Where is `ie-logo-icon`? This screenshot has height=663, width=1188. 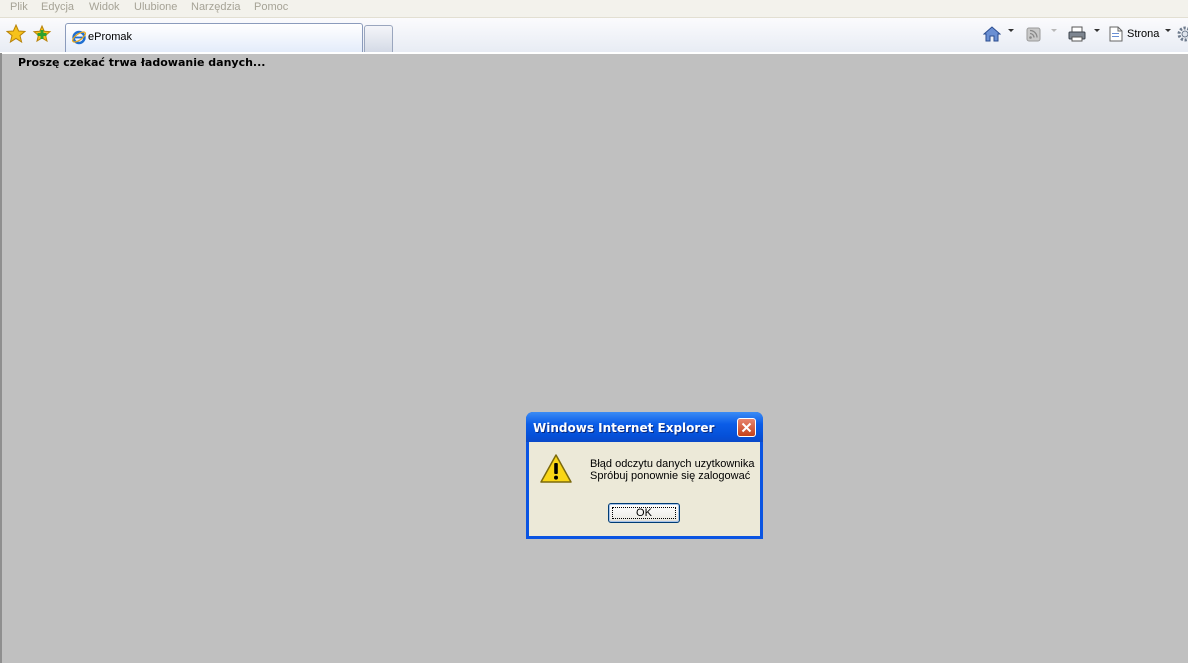
ie-logo-icon is located at coordinates (79, 37).